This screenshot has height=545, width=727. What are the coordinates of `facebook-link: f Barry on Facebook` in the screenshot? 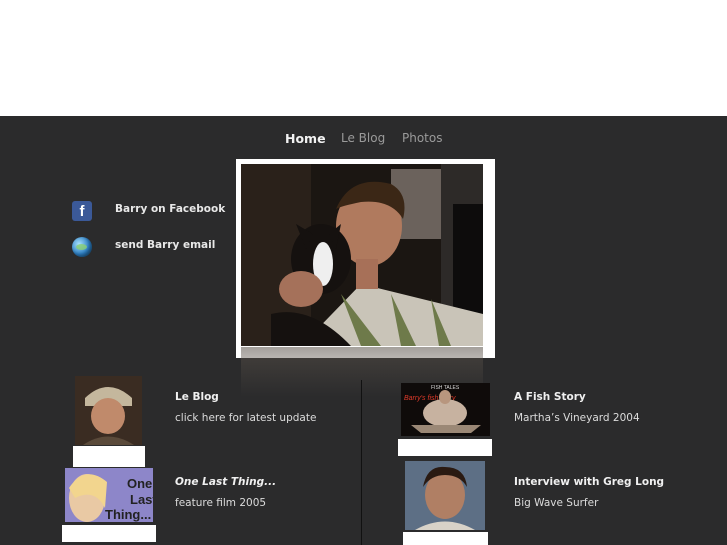 It's located at (148, 211).